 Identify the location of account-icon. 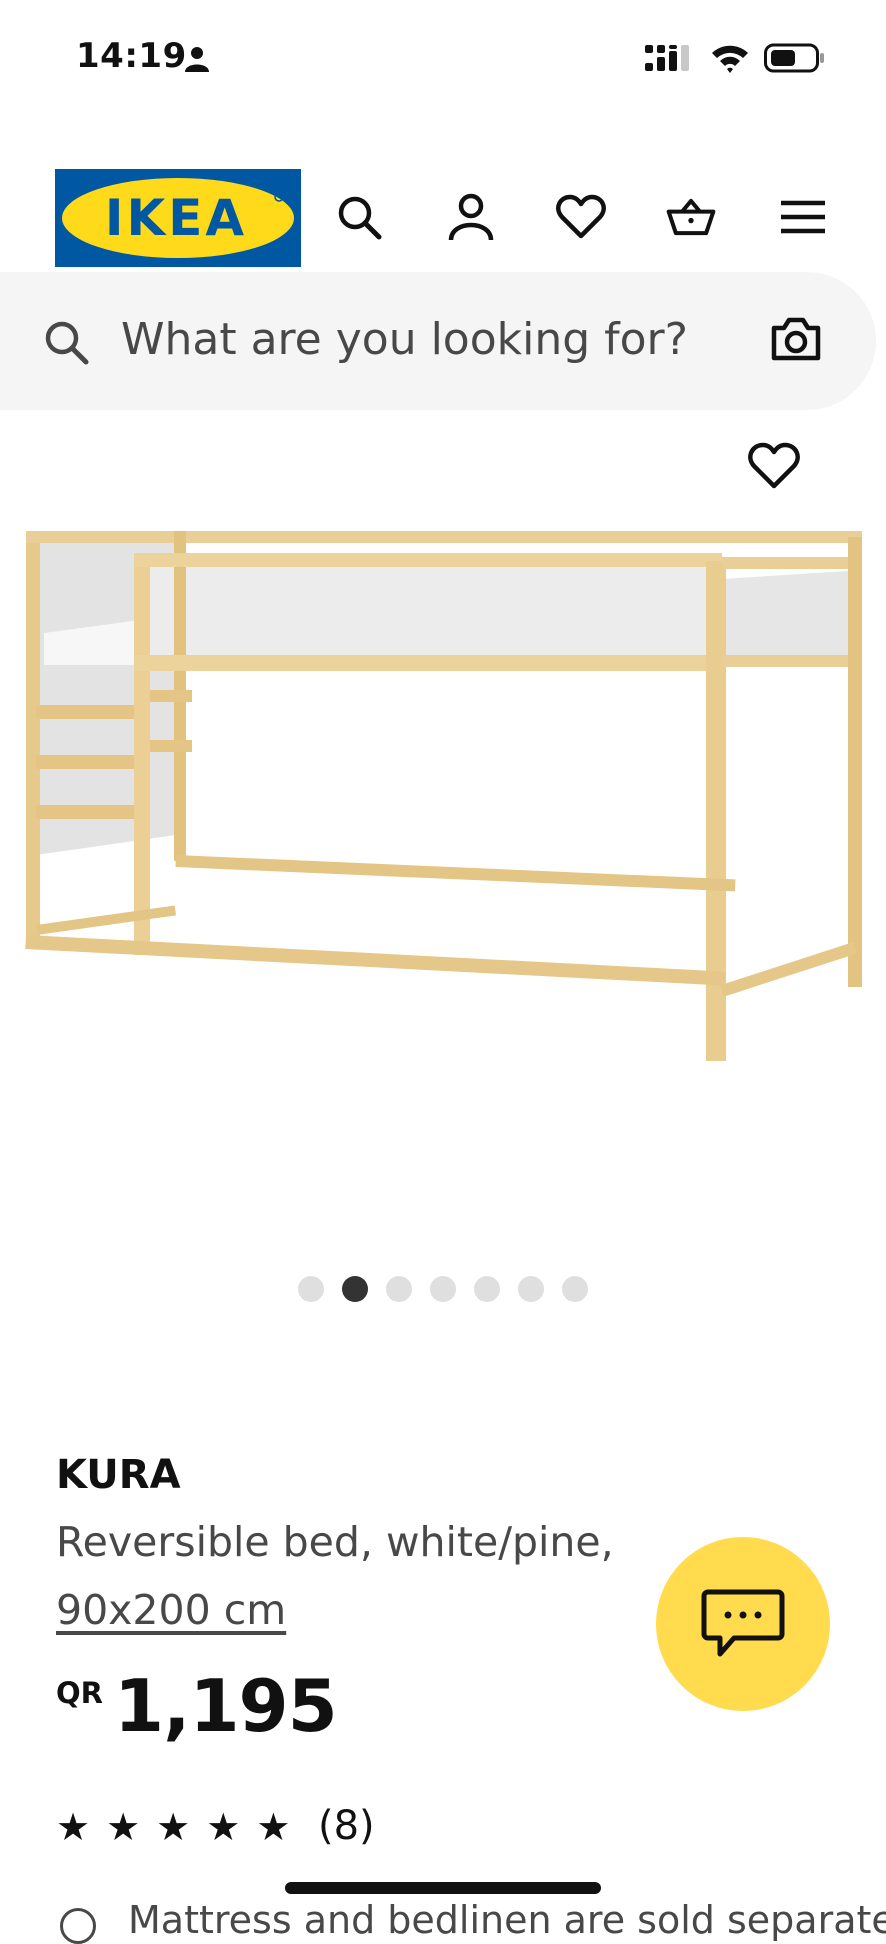
(471, 217).